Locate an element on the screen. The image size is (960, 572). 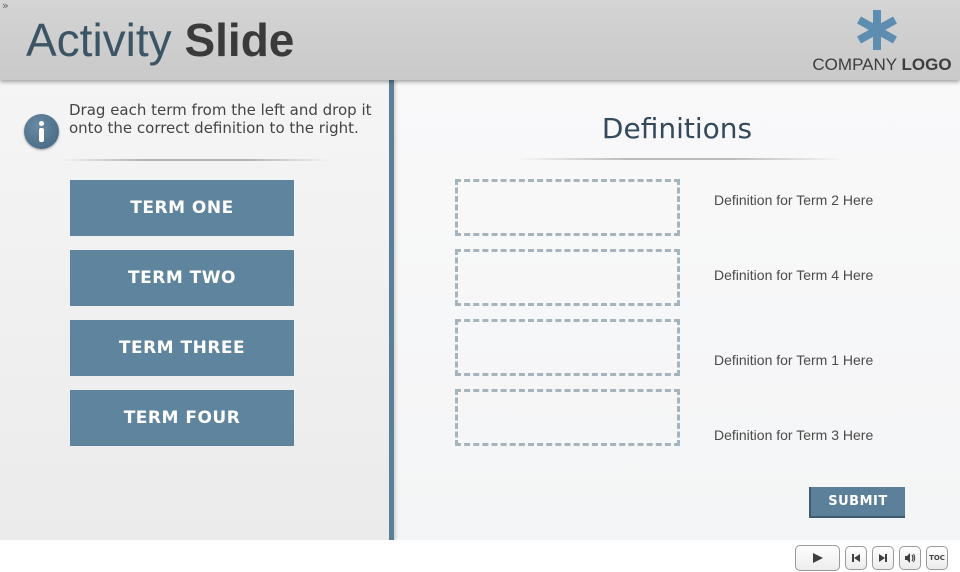
panel-divider is located at coordinates (391, 310).